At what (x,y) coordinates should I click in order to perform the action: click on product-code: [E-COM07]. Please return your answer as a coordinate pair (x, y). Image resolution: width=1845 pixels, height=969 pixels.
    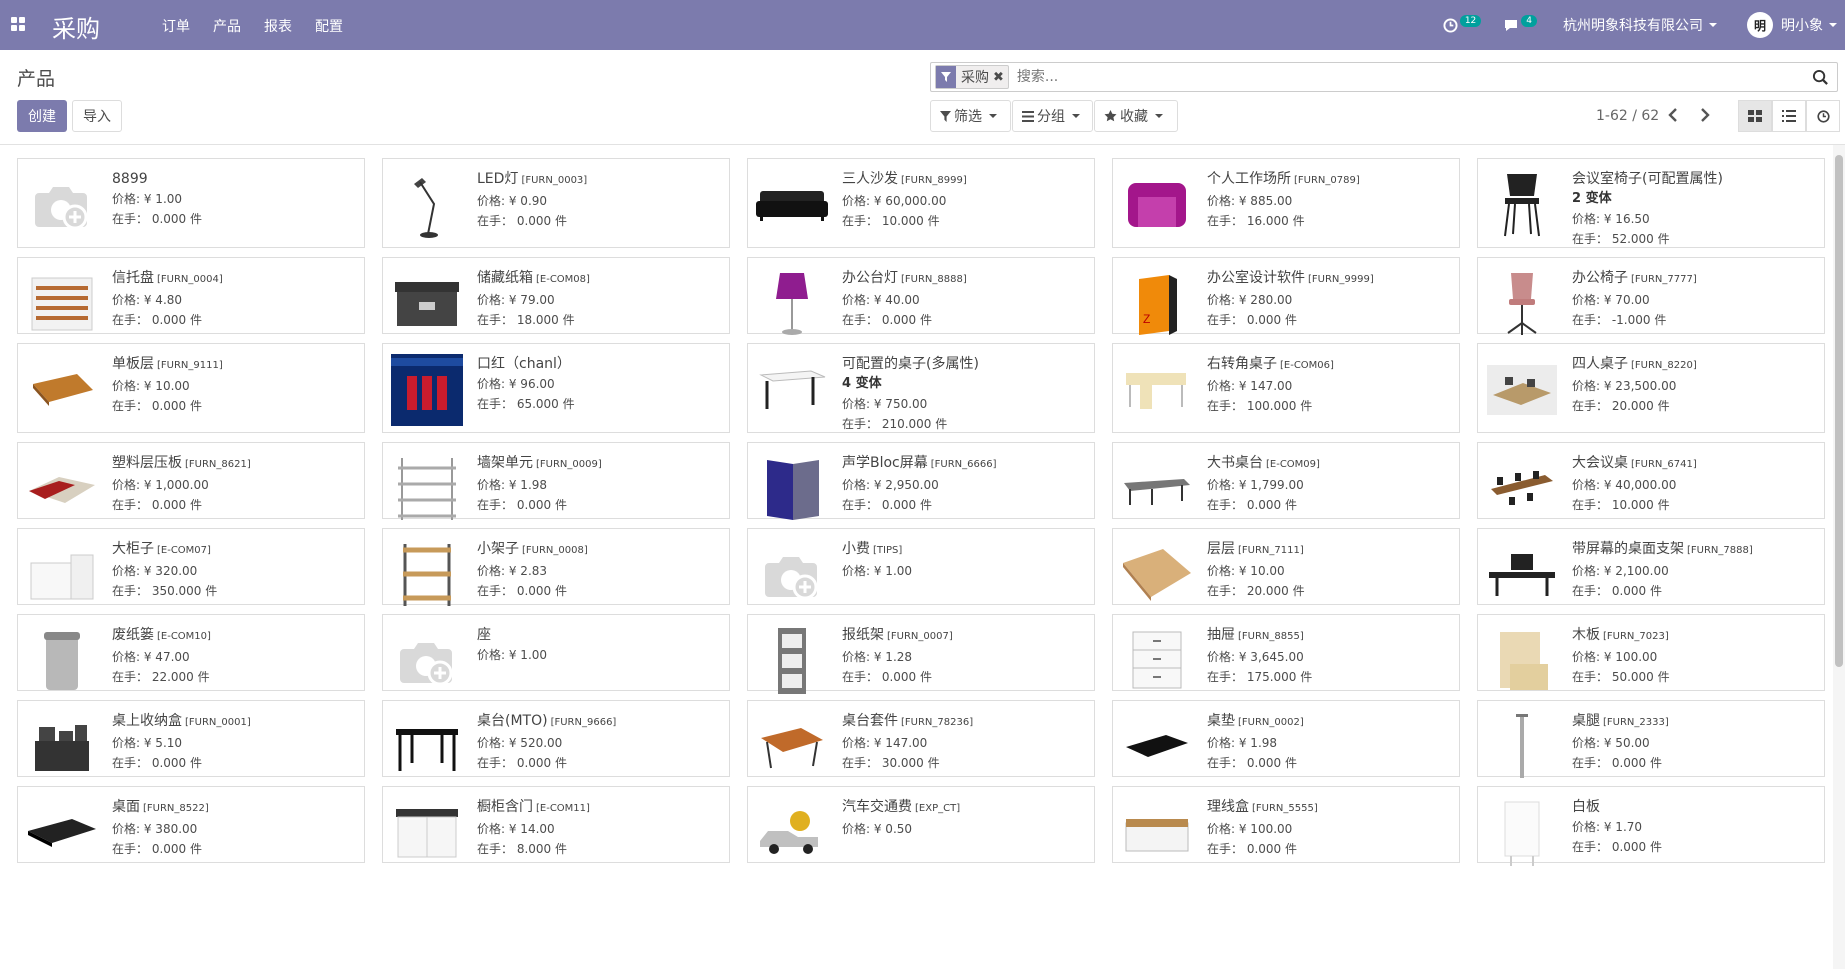
    Looking at the image, I should click on (184, 550).